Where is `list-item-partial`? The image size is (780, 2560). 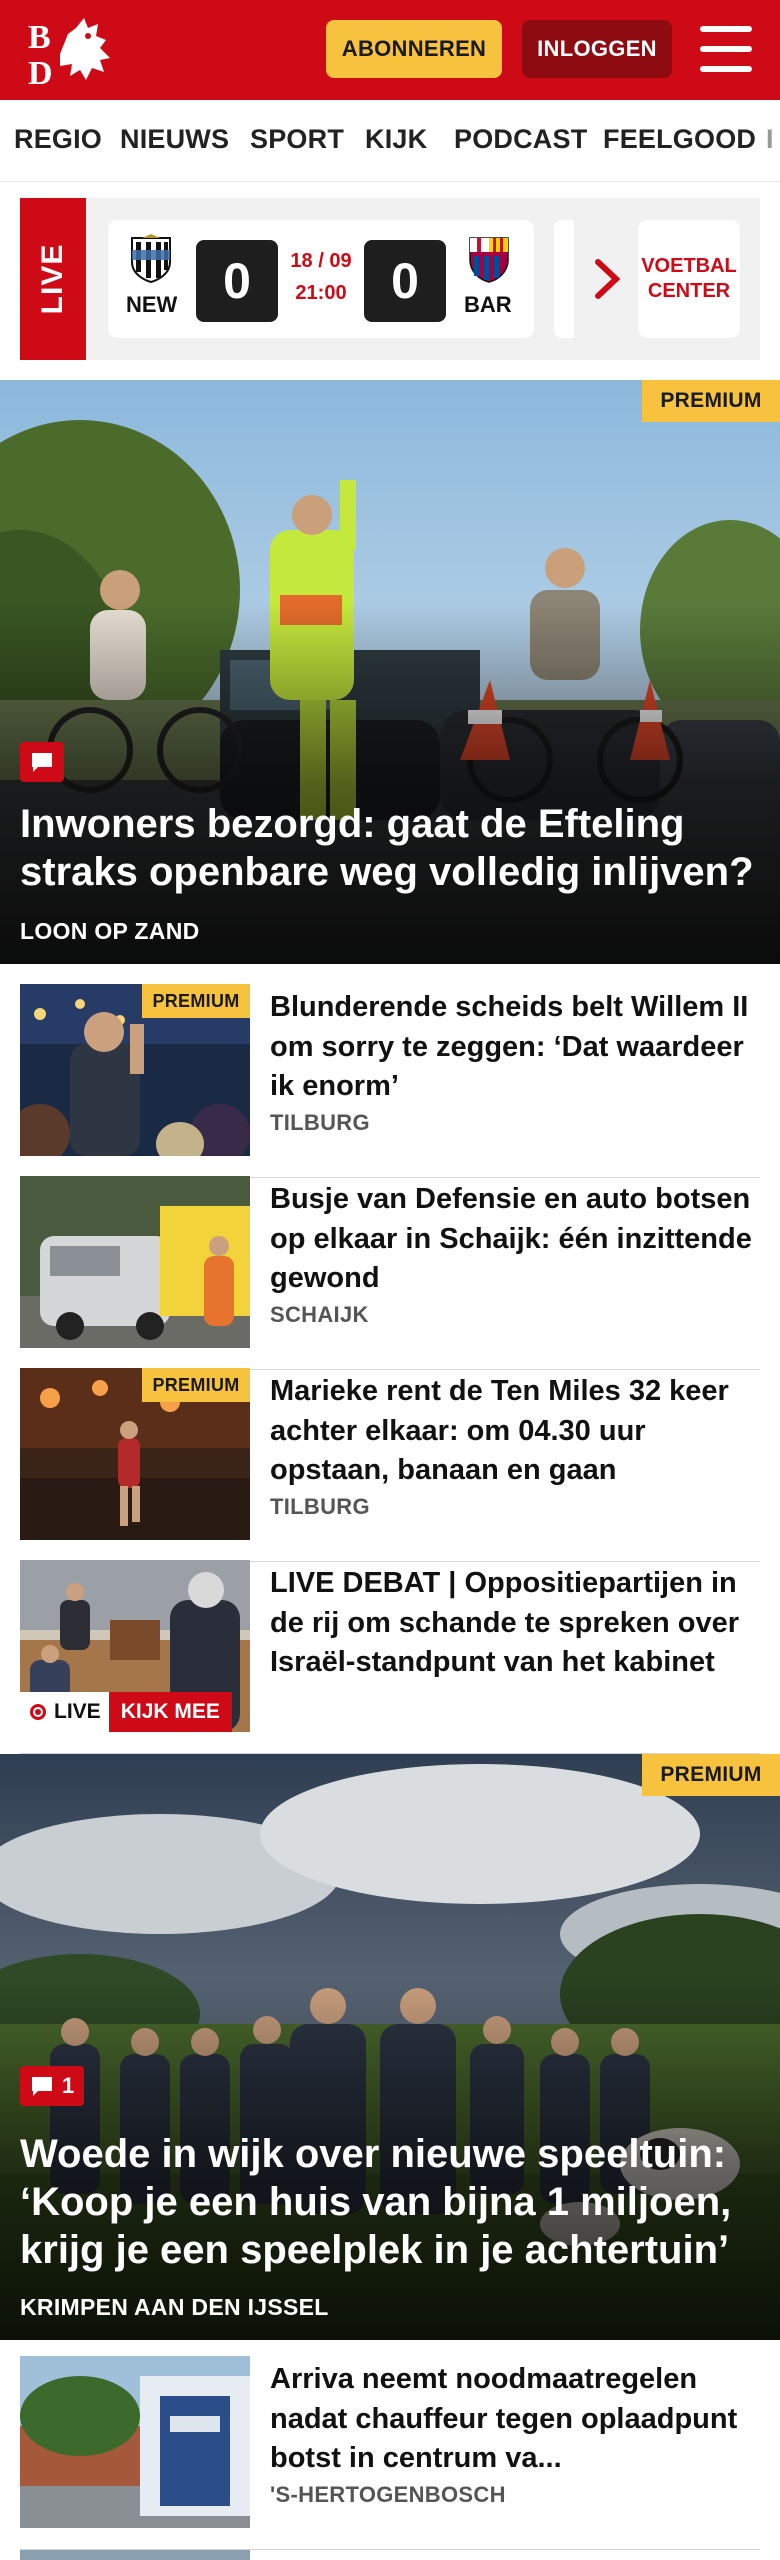 list-item-partial is located at coordinates (390, 2555).